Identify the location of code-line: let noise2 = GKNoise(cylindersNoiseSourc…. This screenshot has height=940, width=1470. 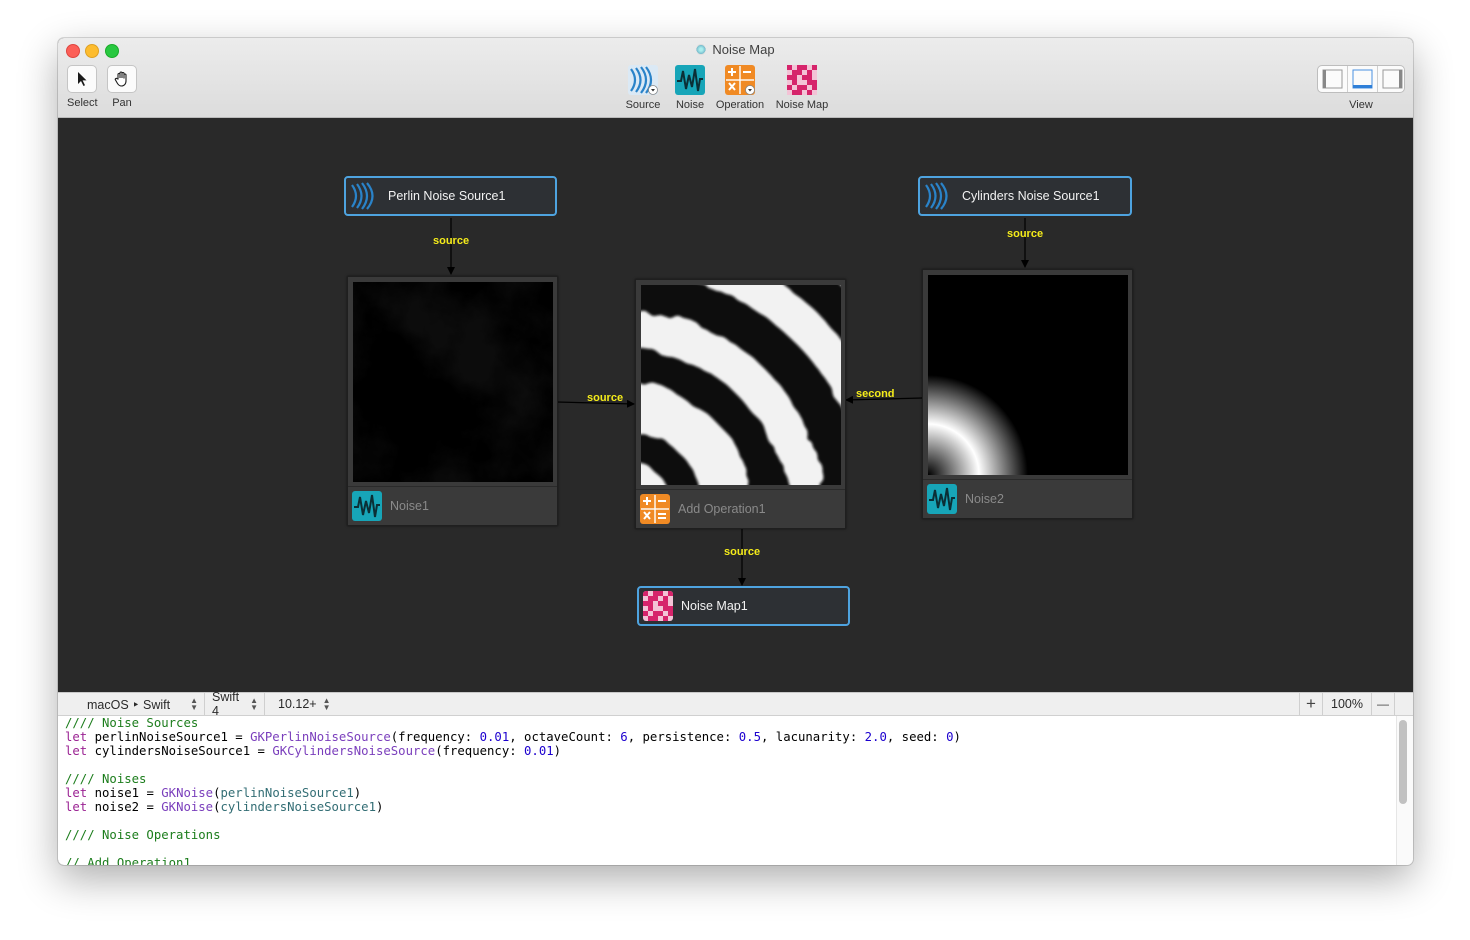
(513, 807).